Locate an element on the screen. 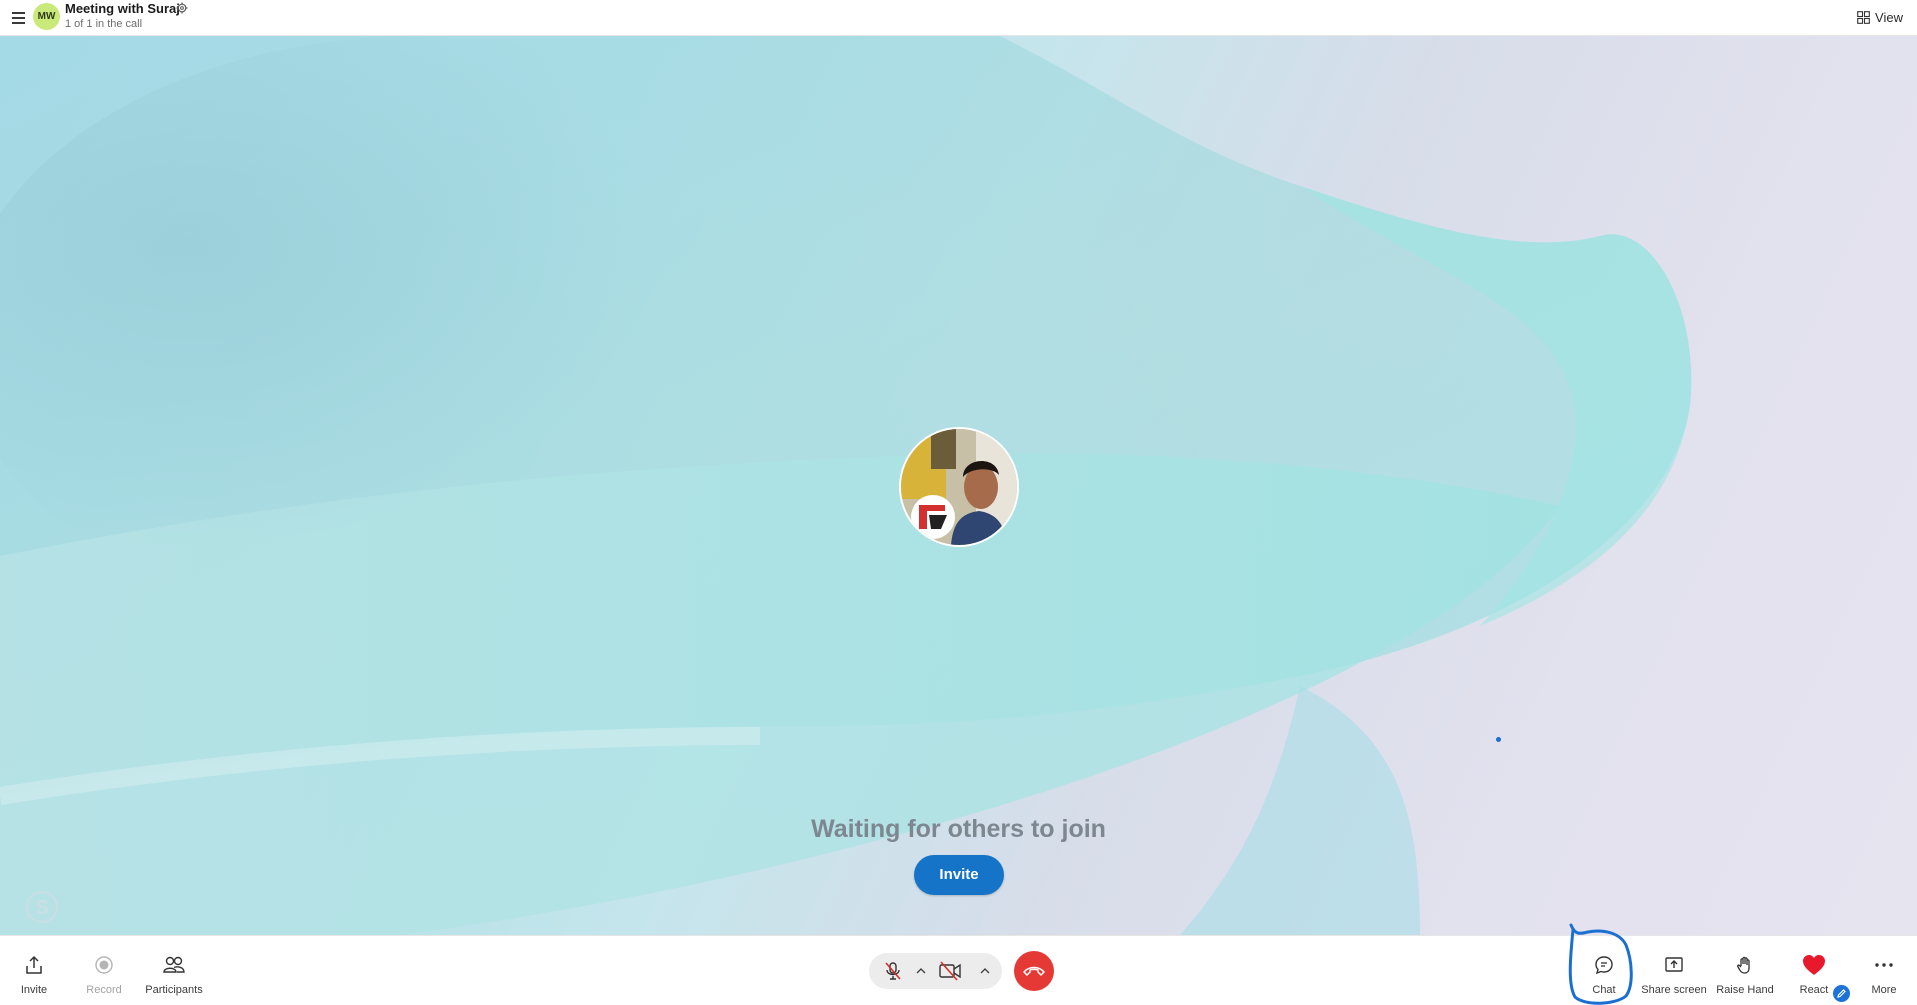 Image resolution: width=1917 pixels, height=1005 pixels. share-screen-button: Share screen is located at coordinates (1674, 970).